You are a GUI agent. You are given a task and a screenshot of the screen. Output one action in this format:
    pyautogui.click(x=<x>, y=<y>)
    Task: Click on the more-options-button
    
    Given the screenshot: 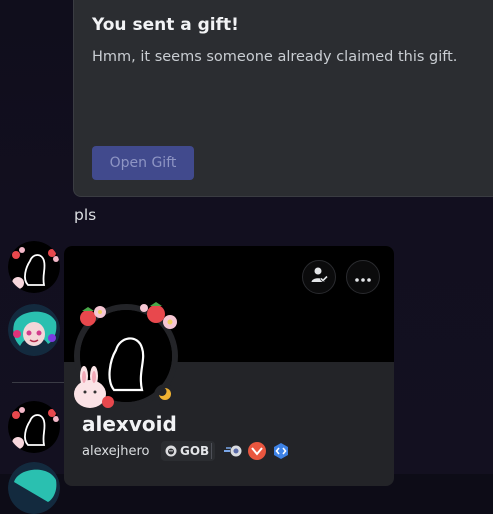 What is the action you would take?
    pyautogui.click(x=363, y=277)
    